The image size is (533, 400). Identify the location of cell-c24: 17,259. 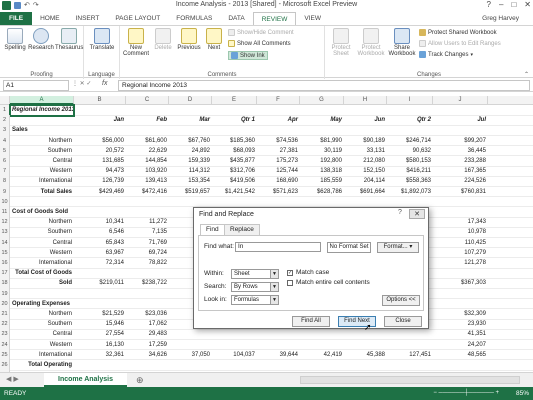
(147, 345).